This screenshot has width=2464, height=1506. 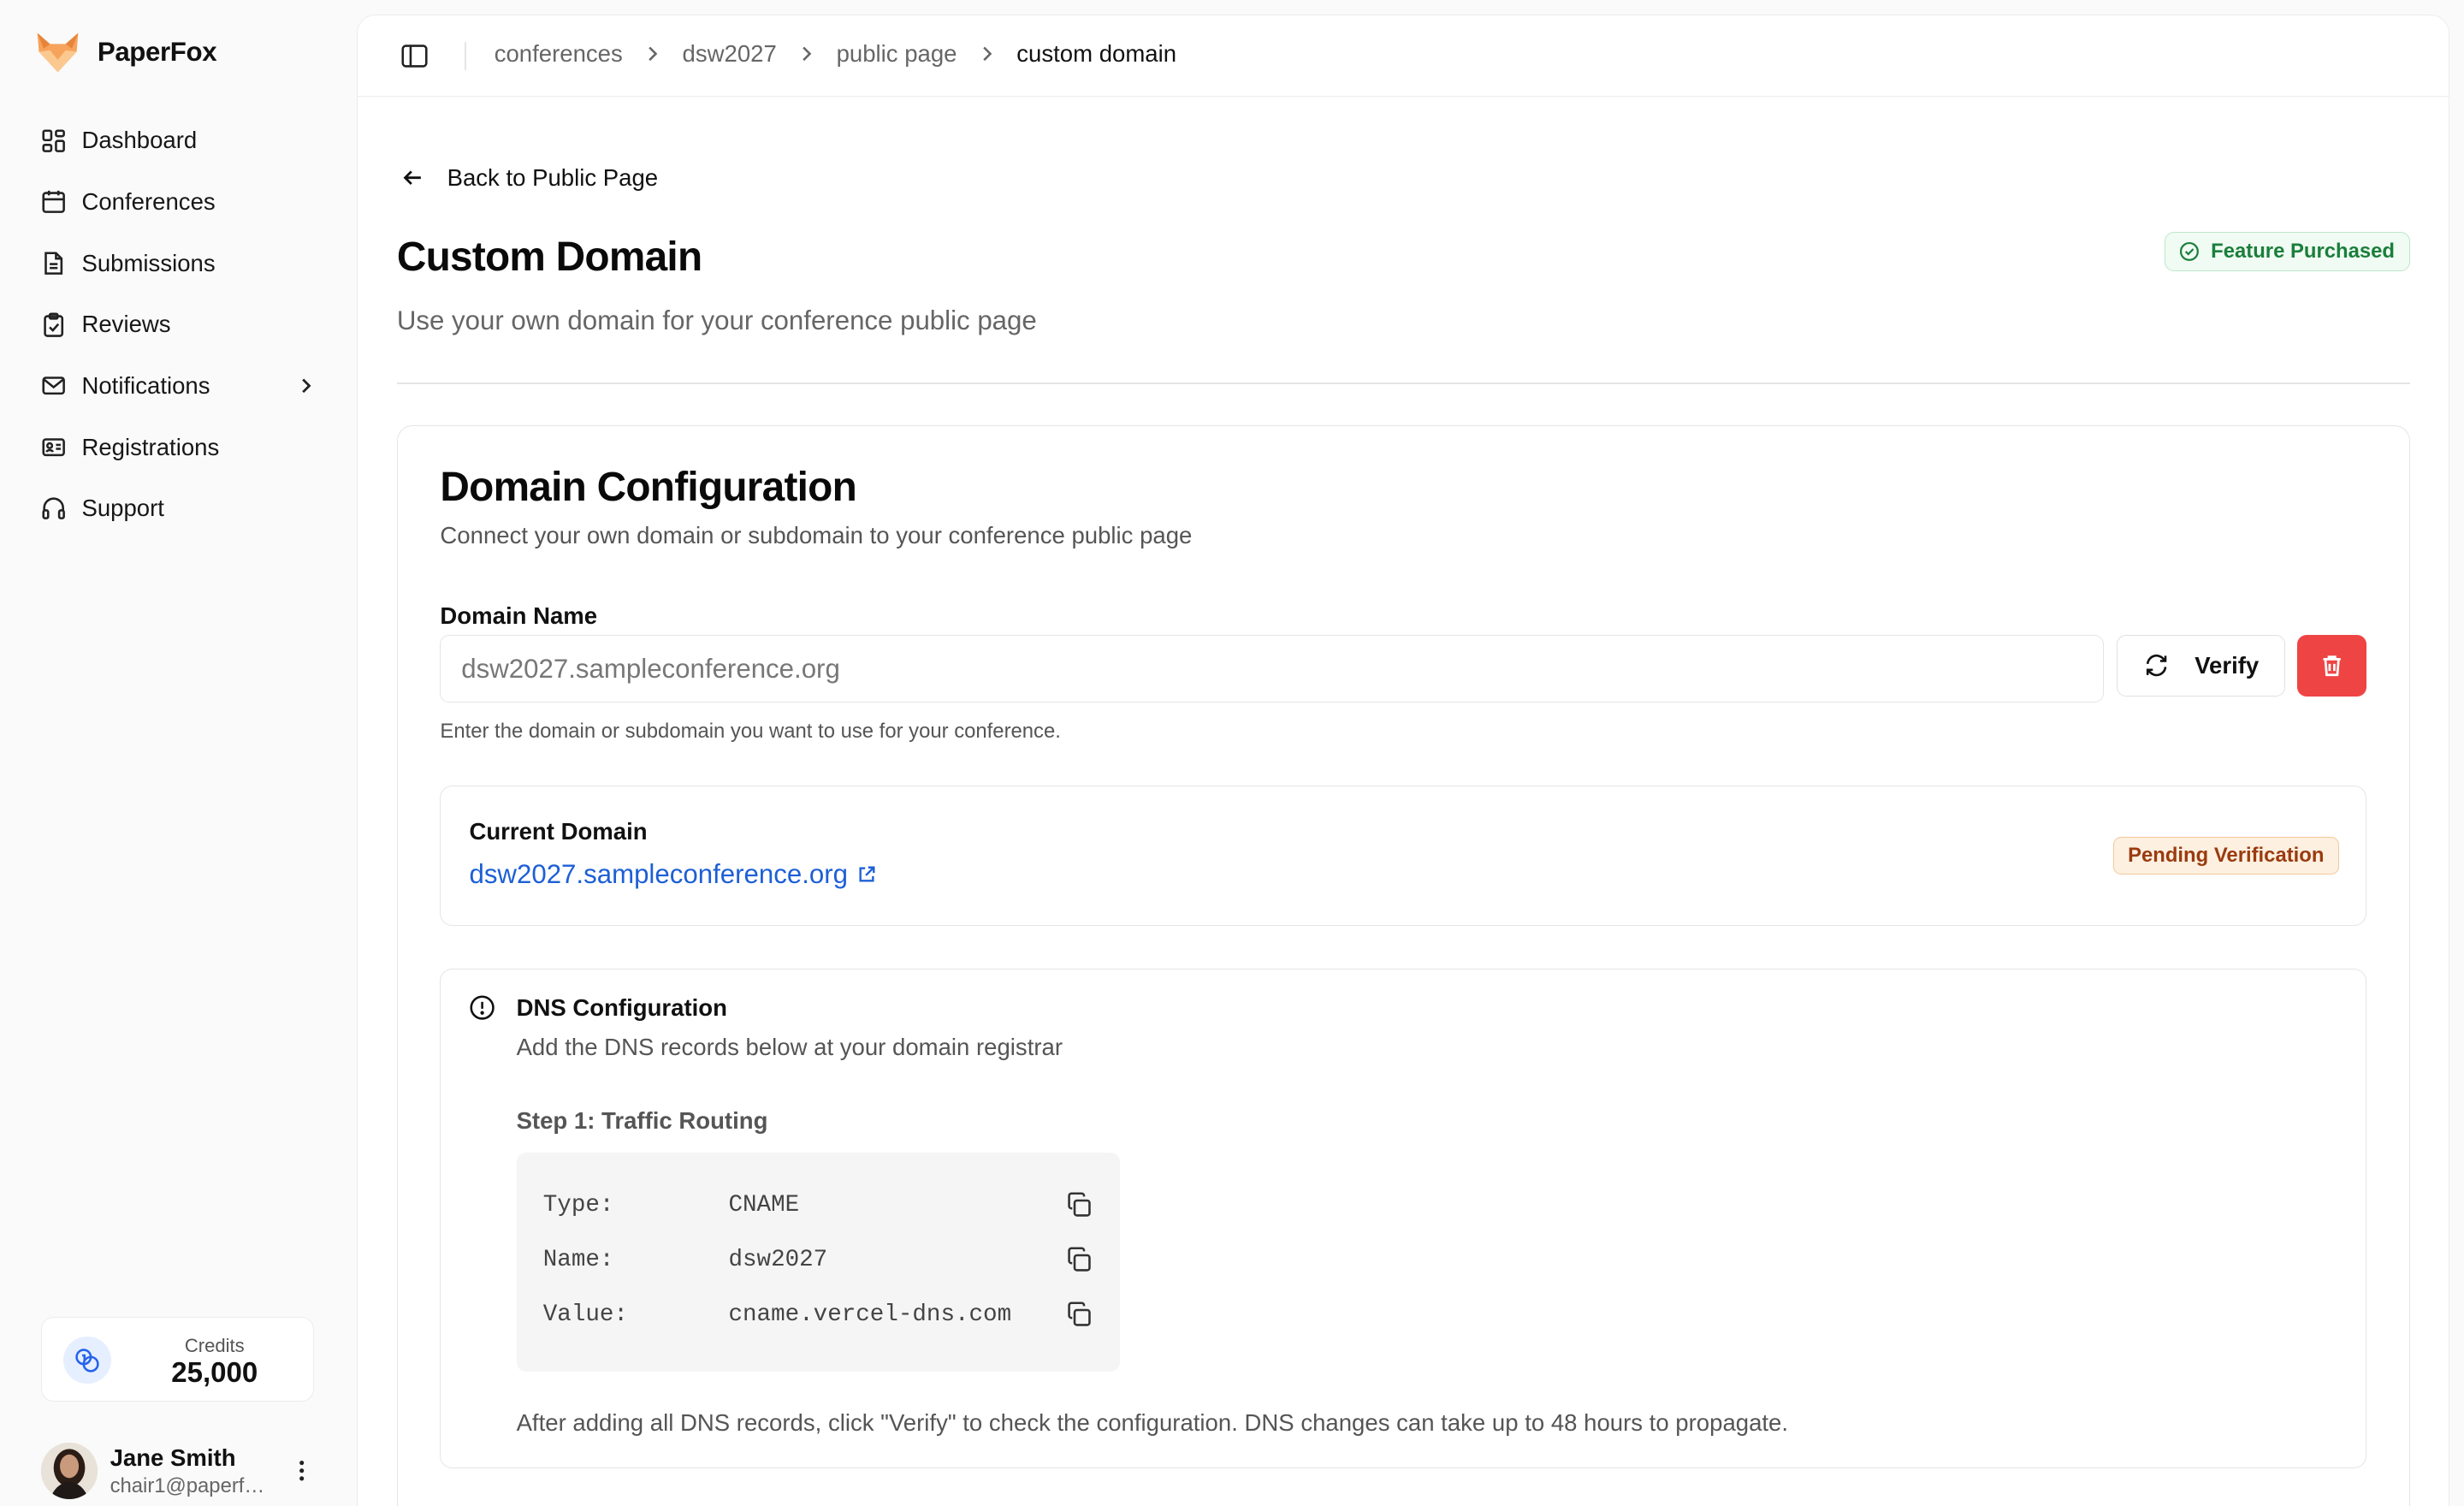 I want to click on credits-value: 25,000, so click(x=214, y=1374).